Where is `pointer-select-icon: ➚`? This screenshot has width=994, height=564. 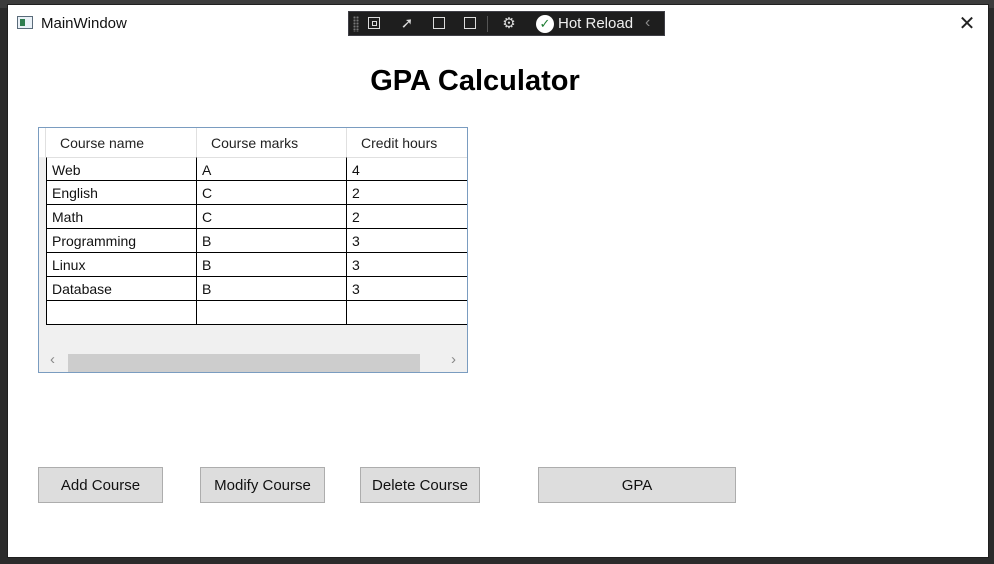 pointer-select-icon: ➚ is located at coordinates (407, 24).